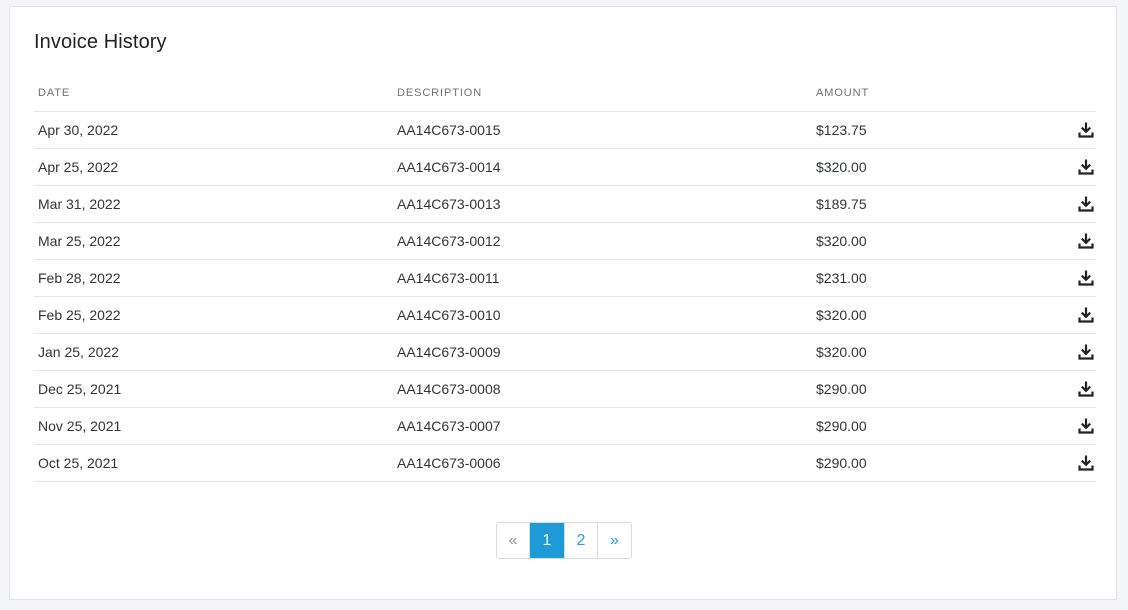  Describe the element at coordinates (213, 204) in the screenshot. I see `invoice-date: Mar 31, 2022` at that location.